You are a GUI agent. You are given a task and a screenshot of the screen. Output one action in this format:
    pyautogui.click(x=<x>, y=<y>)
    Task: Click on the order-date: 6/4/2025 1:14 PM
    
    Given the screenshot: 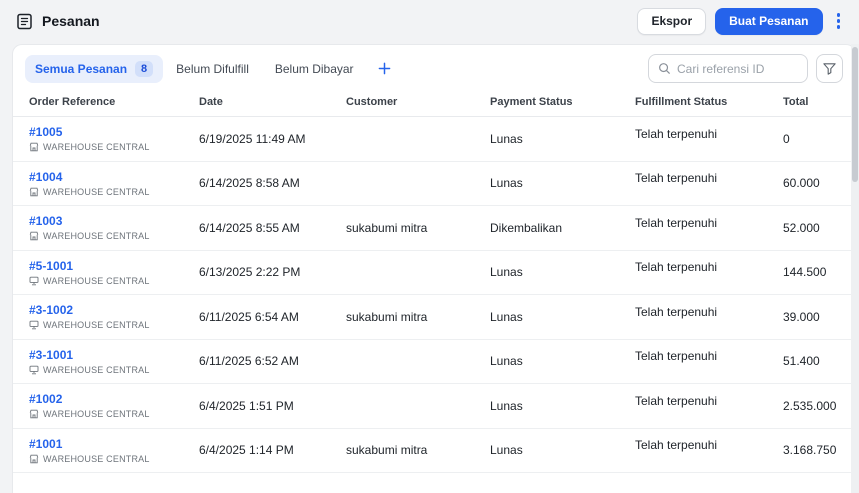 What is the action you would take?
    pyautogui.click(x=246, y=450)
    